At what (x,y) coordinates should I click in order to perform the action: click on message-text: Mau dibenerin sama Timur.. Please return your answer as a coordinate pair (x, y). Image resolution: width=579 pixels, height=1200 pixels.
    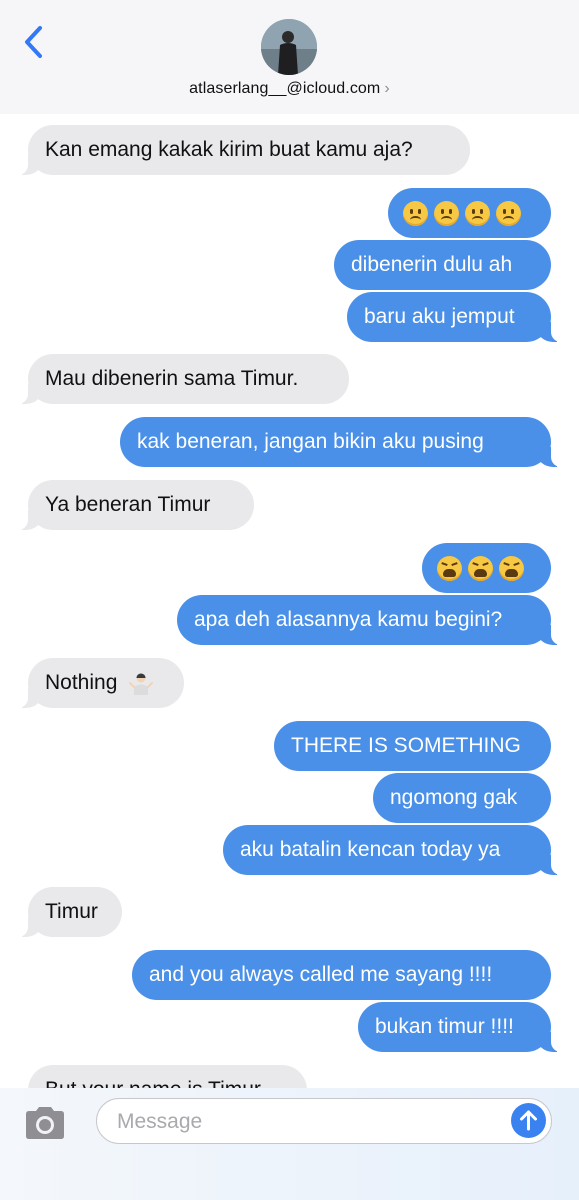
    Looking at the image, I should click on (172, 378).